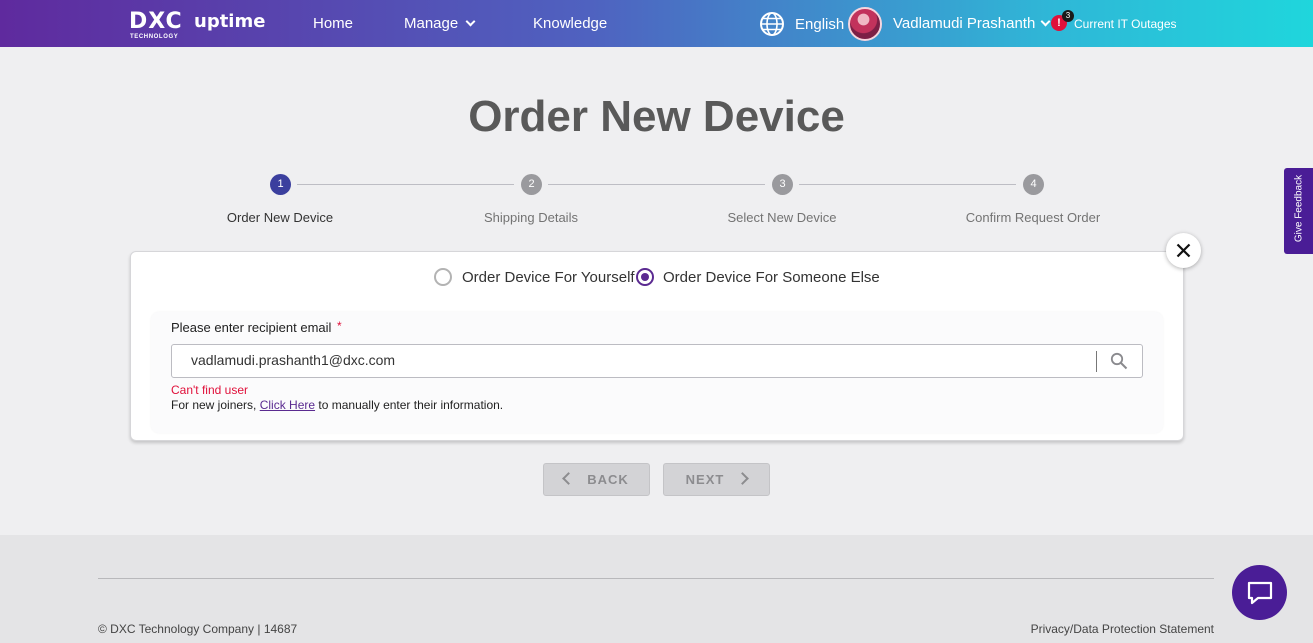 The image size is (1313, 643). Describe the element at coordinates (782, 184) in the screenshot. I see `step-3-indicator: 3` at that location.